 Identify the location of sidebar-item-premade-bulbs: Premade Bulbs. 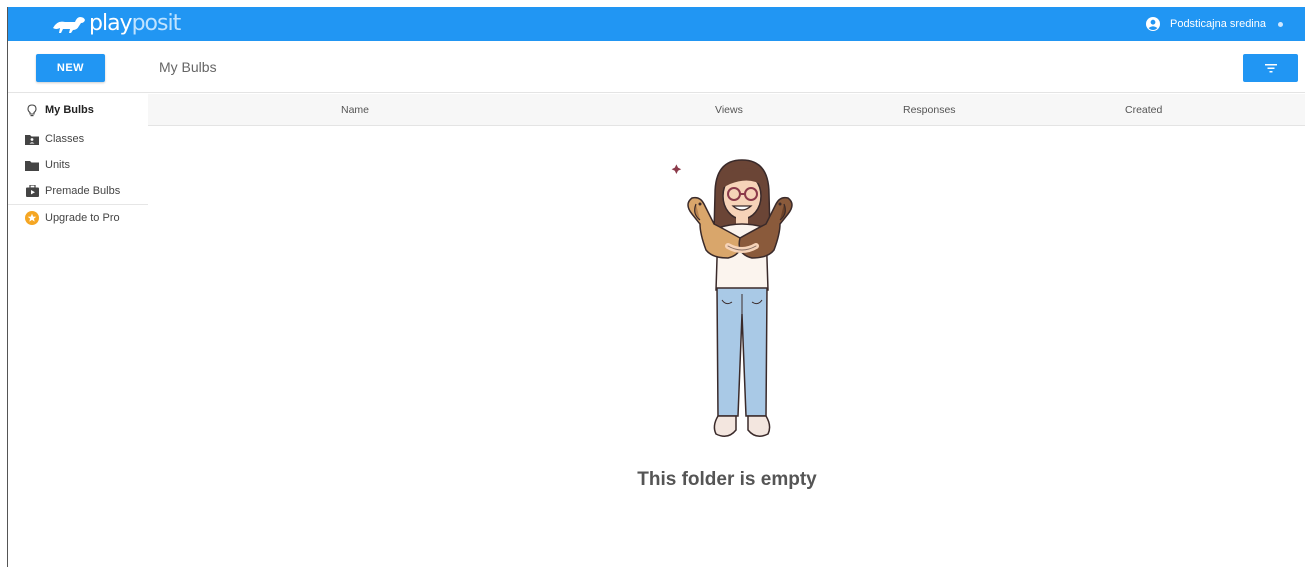
(78, 191).